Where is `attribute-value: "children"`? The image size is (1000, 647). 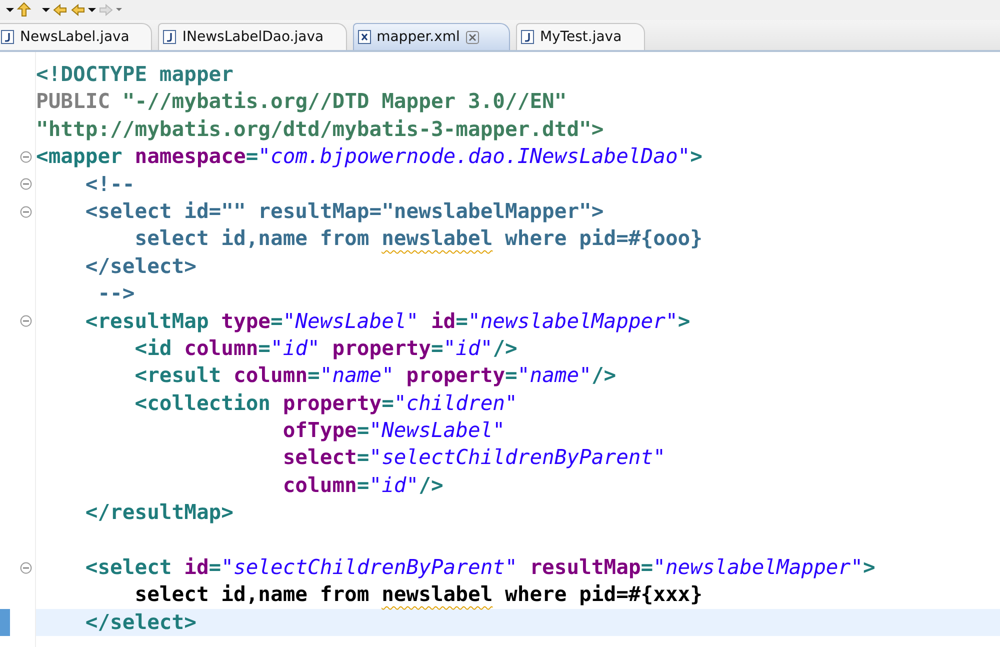 attribute-value: "children" is located at coordinates (456, 402).